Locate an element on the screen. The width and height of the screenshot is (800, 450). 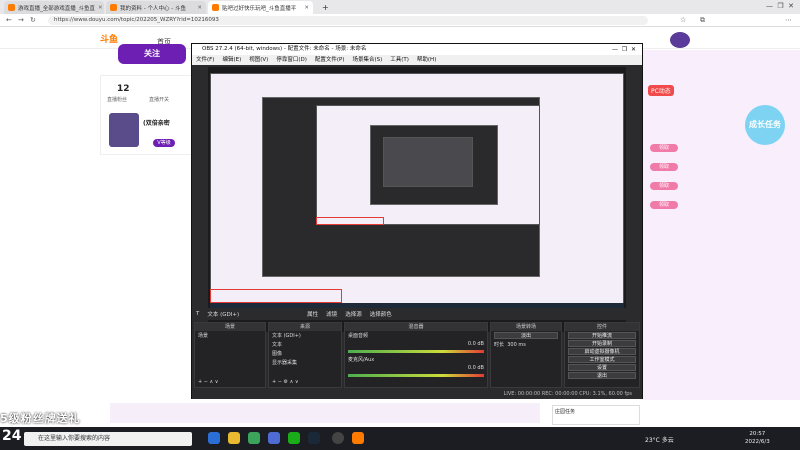
obs-icon is located at coordinates (338, 438).